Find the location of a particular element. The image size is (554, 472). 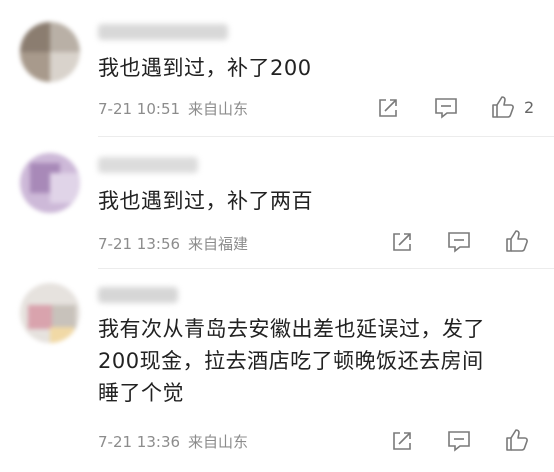

comment-location: 来自福建 is located at coordinates (218, 244).